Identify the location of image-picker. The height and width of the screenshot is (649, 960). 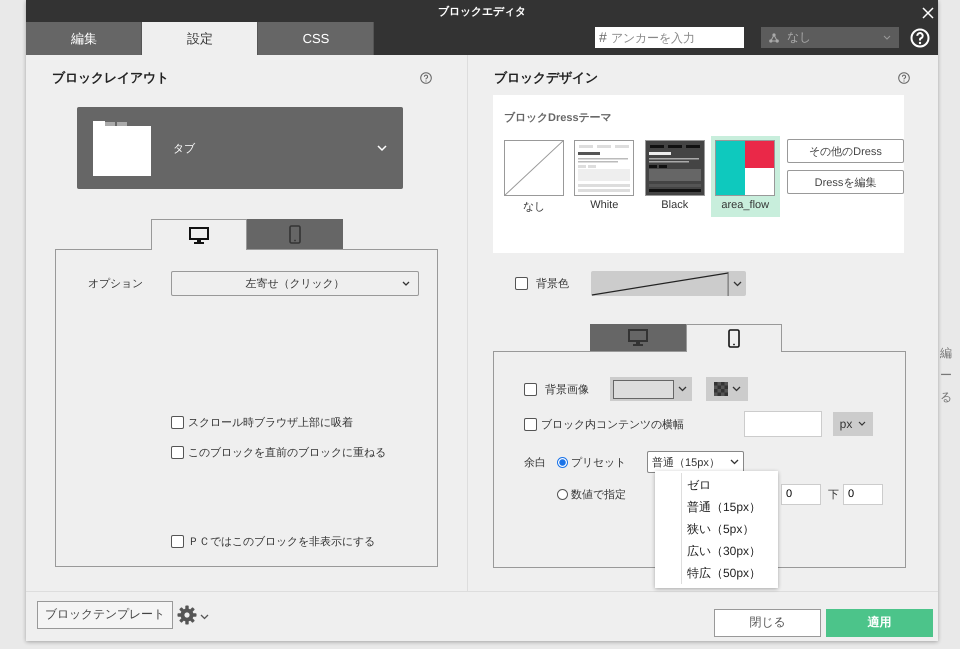
(651, 389).